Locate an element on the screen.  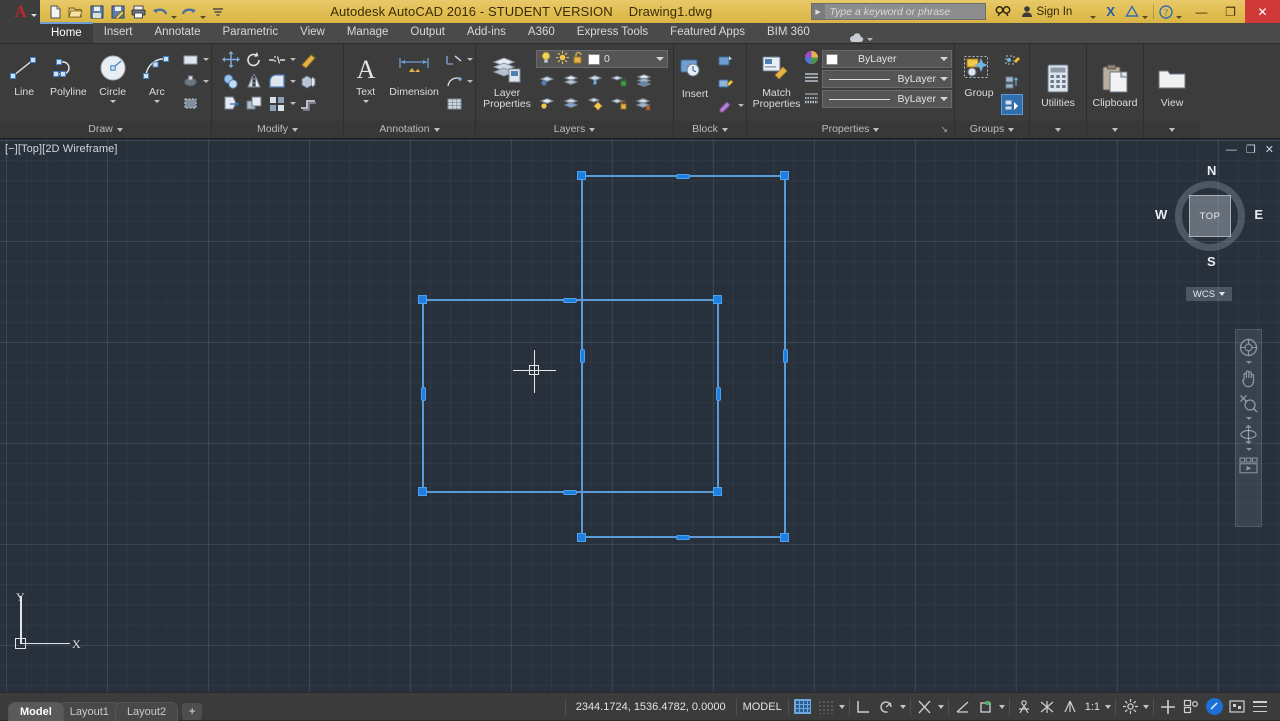
rotate-icon is located at coordinates (254, 59).